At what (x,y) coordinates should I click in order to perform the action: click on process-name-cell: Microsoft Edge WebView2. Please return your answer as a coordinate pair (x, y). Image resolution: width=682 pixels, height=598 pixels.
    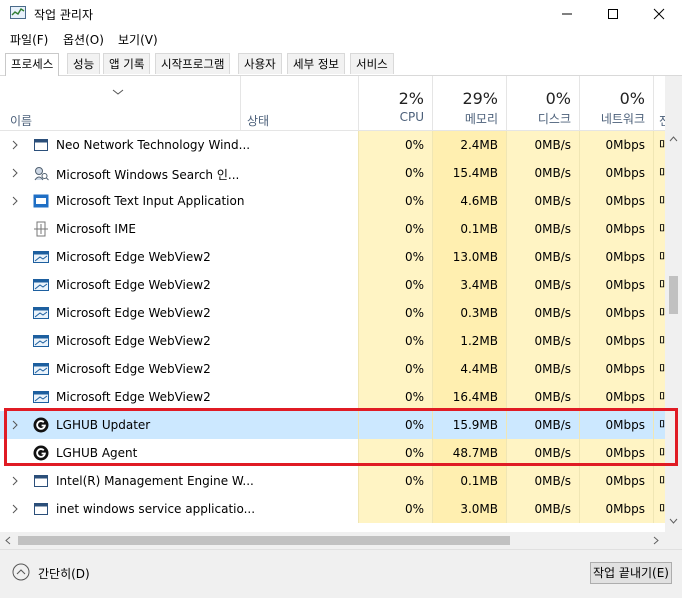
    Looking at the image, I should click on (120, 313).